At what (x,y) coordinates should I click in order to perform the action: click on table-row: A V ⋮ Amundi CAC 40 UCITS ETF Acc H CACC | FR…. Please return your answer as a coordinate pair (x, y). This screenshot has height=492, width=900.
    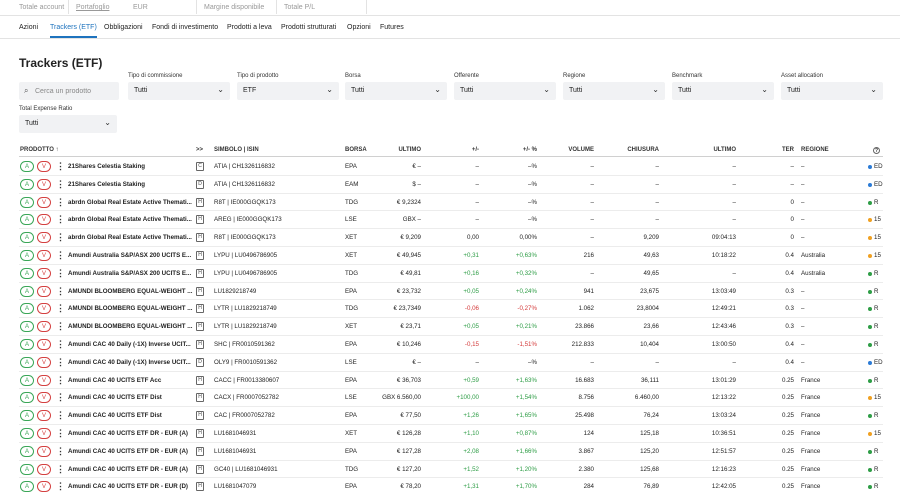
    Looking at the image, I should click on (451, 381).